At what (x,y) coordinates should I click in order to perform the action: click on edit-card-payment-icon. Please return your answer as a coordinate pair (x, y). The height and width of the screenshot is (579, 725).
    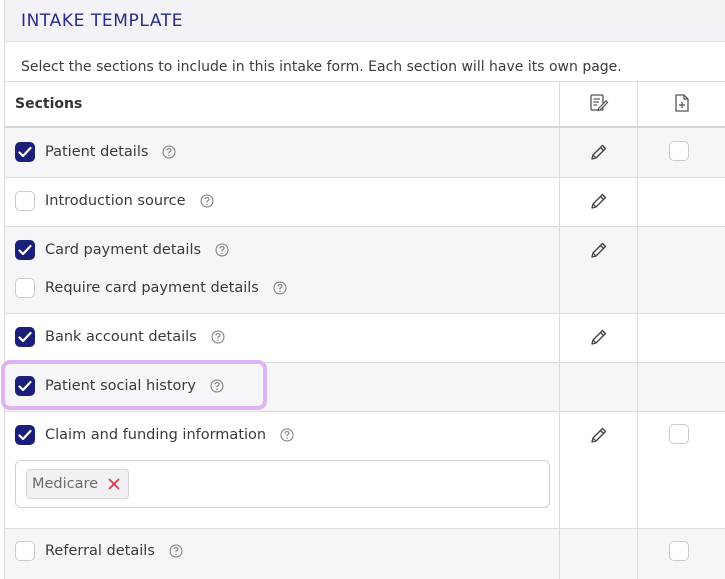
    Looking at the image, I should click on (599, 250).